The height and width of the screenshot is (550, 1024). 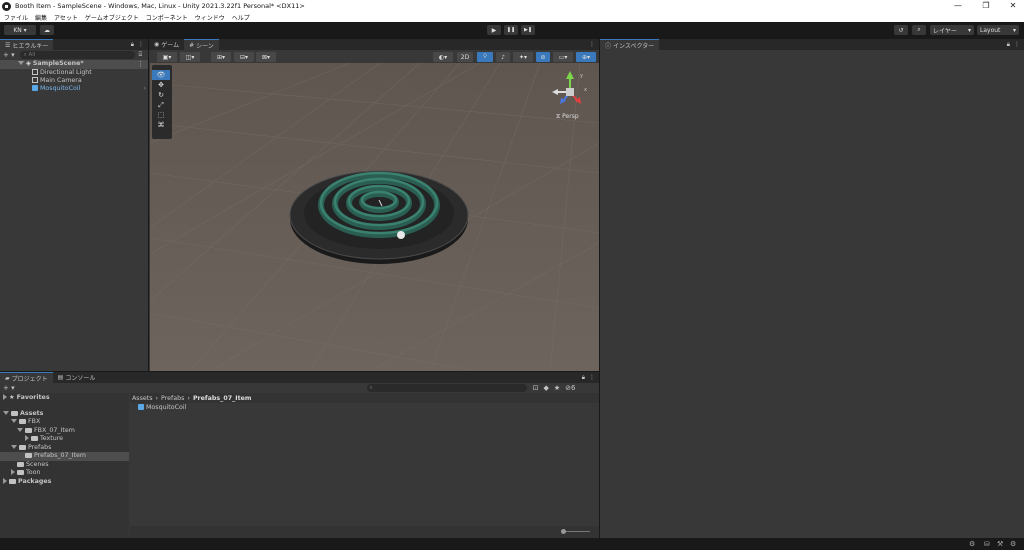 I want to click on favorite-star-icon: ★, so click(x=557, y=388).